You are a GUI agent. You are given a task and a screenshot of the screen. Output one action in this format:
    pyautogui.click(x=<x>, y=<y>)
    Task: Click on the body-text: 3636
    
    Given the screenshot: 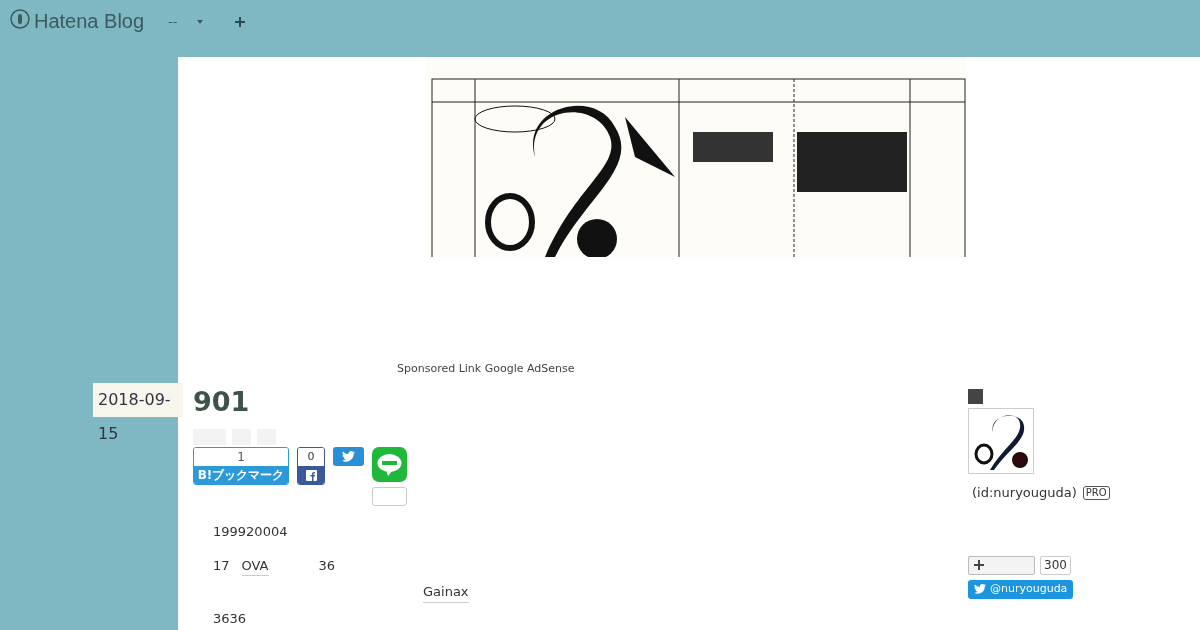 What is the action you would take?
    pyautogui.click(x=230, y=618)
    